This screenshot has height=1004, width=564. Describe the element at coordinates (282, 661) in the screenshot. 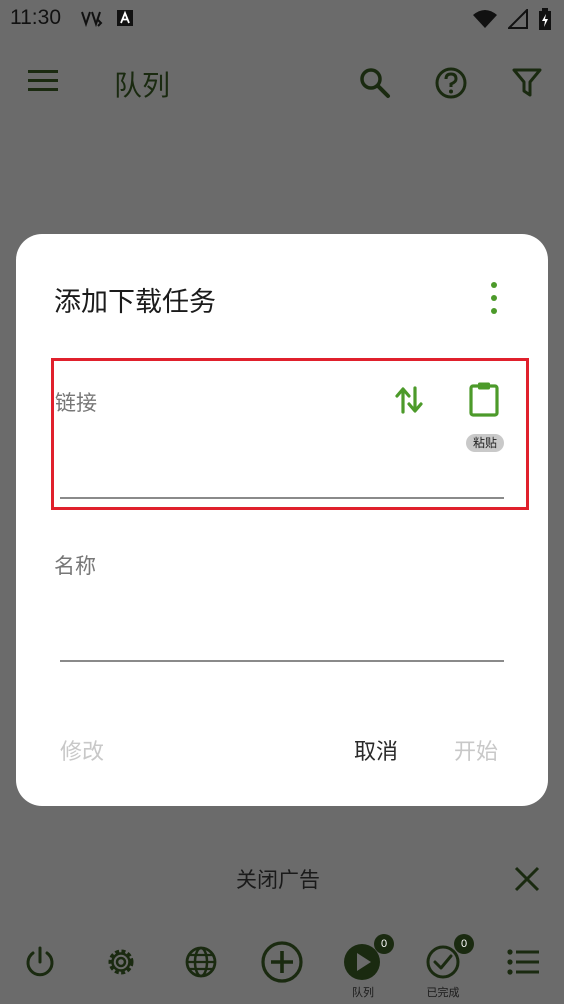

I see `name-underline` at that location.